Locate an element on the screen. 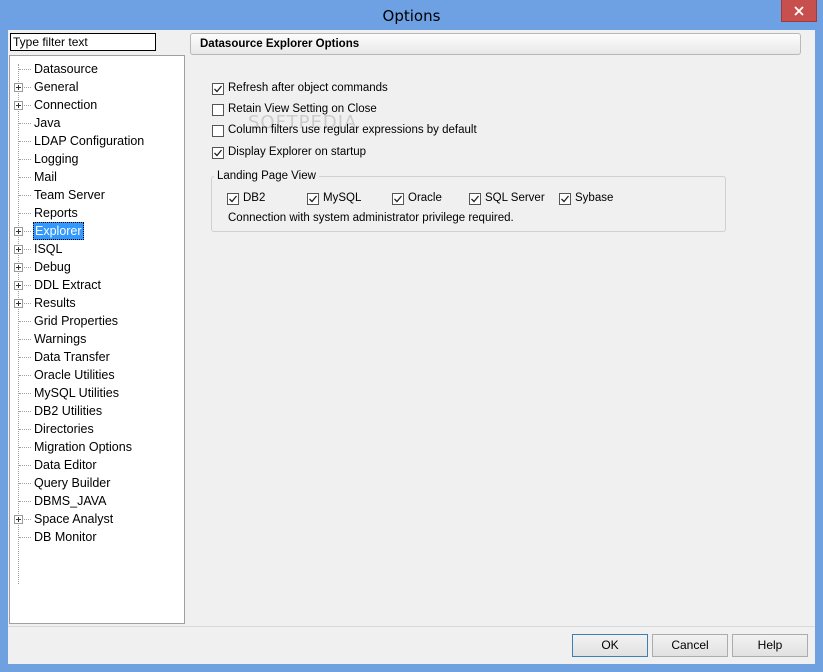  ok-button: OK is located at coordinates (610, 645).